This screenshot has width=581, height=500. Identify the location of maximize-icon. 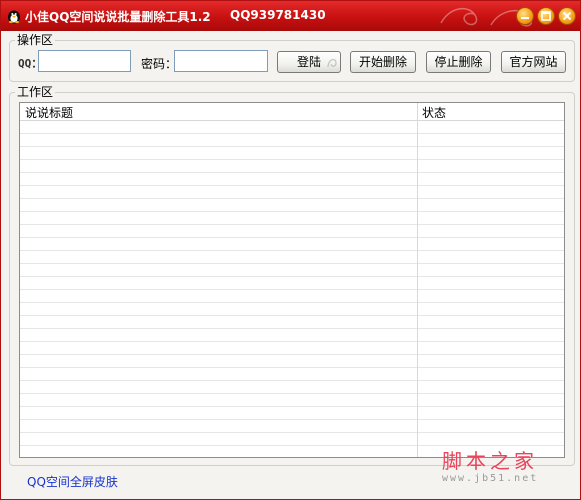
(546, 16).